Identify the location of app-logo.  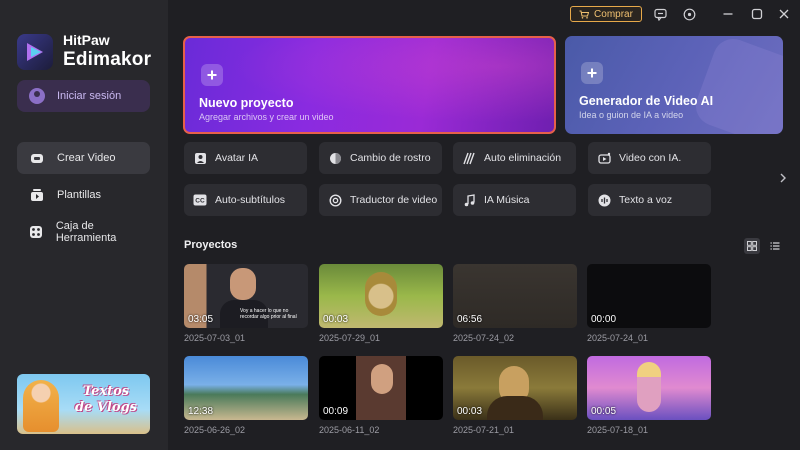
(35, 52).